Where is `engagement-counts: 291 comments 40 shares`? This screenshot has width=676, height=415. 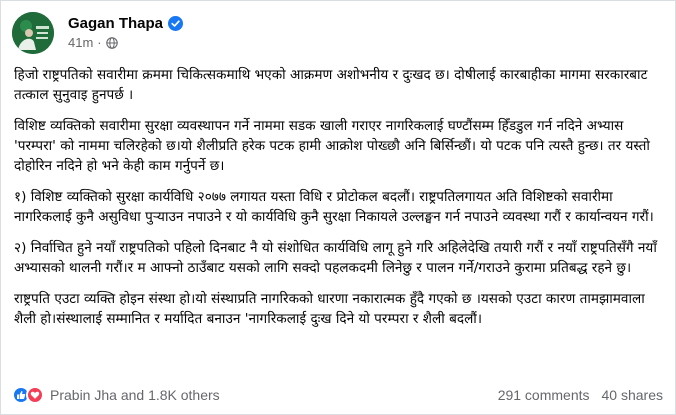
engagement-counts: 291 comments 40 shares is located at coordinates (574, 395).